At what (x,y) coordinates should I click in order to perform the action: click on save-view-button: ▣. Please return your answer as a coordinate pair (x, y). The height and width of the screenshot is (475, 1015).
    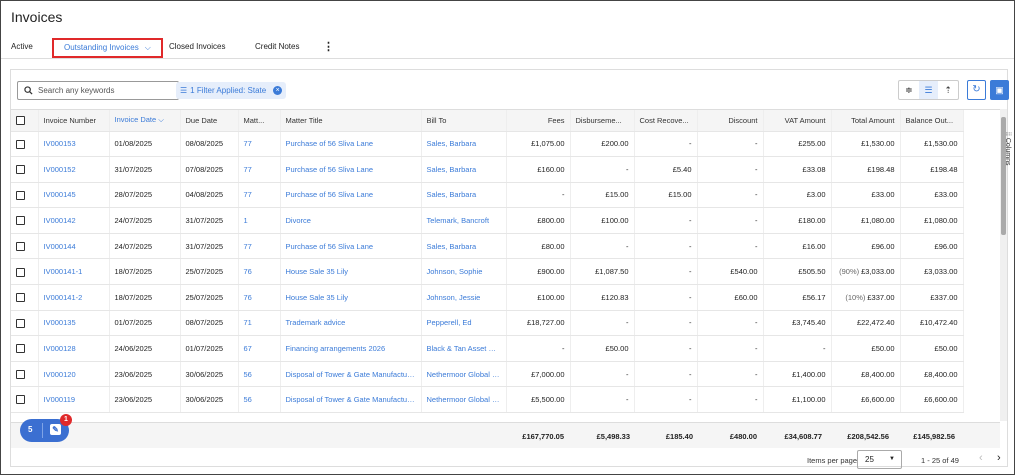
    Looking at the image, I should click on (999, 90).